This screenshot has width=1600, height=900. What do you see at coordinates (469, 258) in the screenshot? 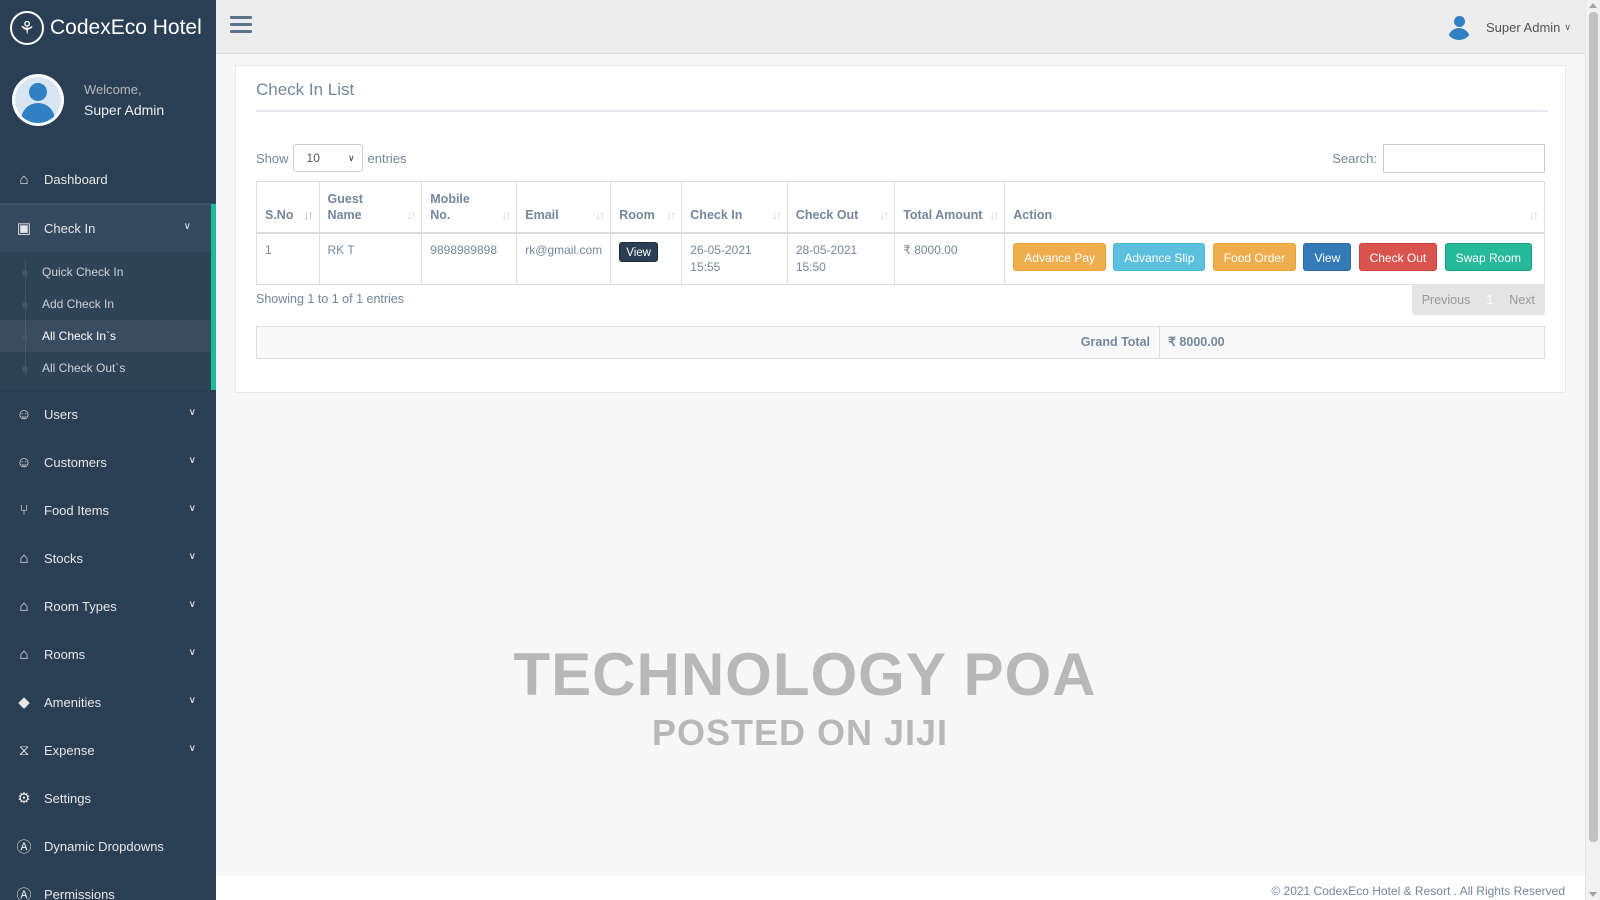
I see `cell-mobile: 9898989898` at bounding box center [469, 258].